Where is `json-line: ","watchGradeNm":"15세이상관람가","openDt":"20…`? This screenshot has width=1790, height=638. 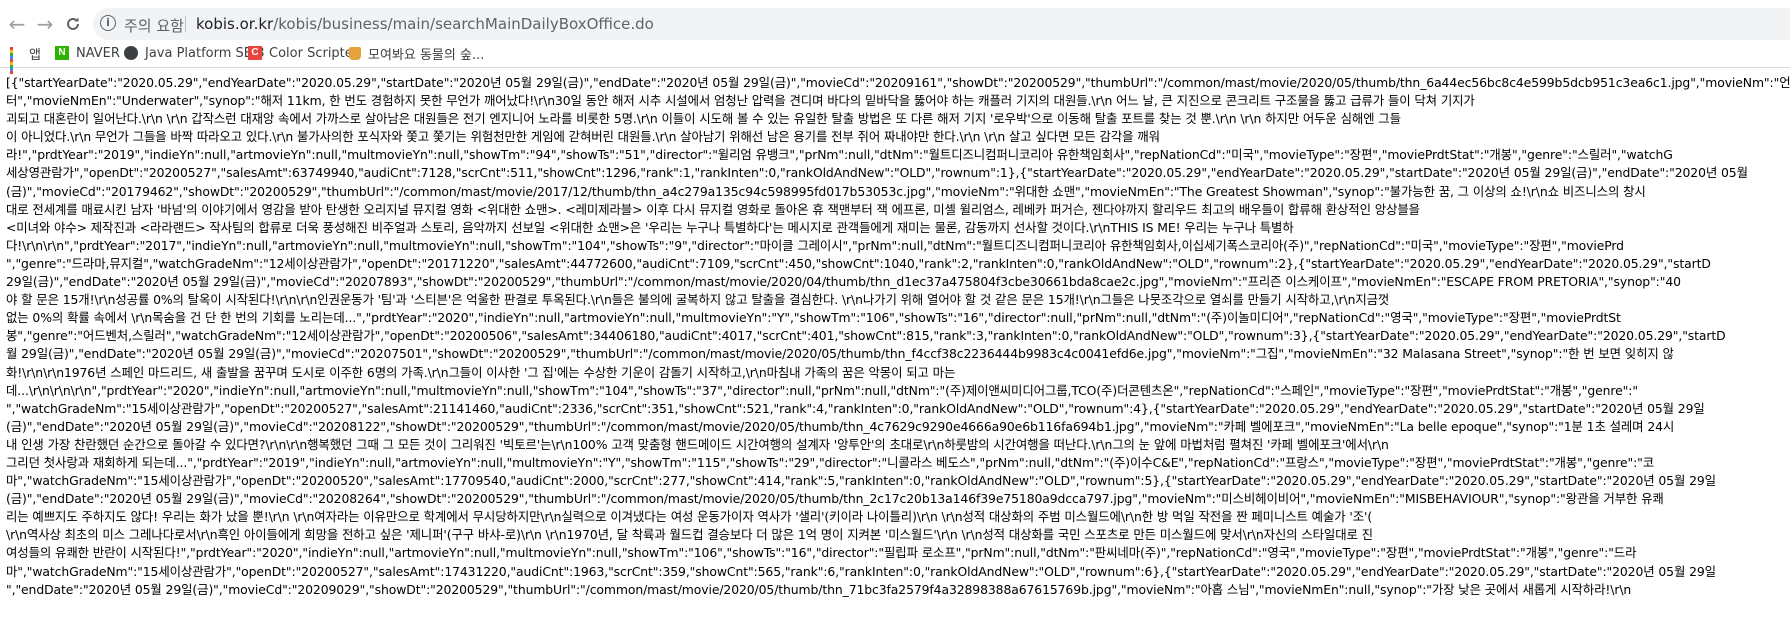
json-line: ","watchGradeNm":"15세이상관람가","openDt":"20… is located at coordinates (855, 408).